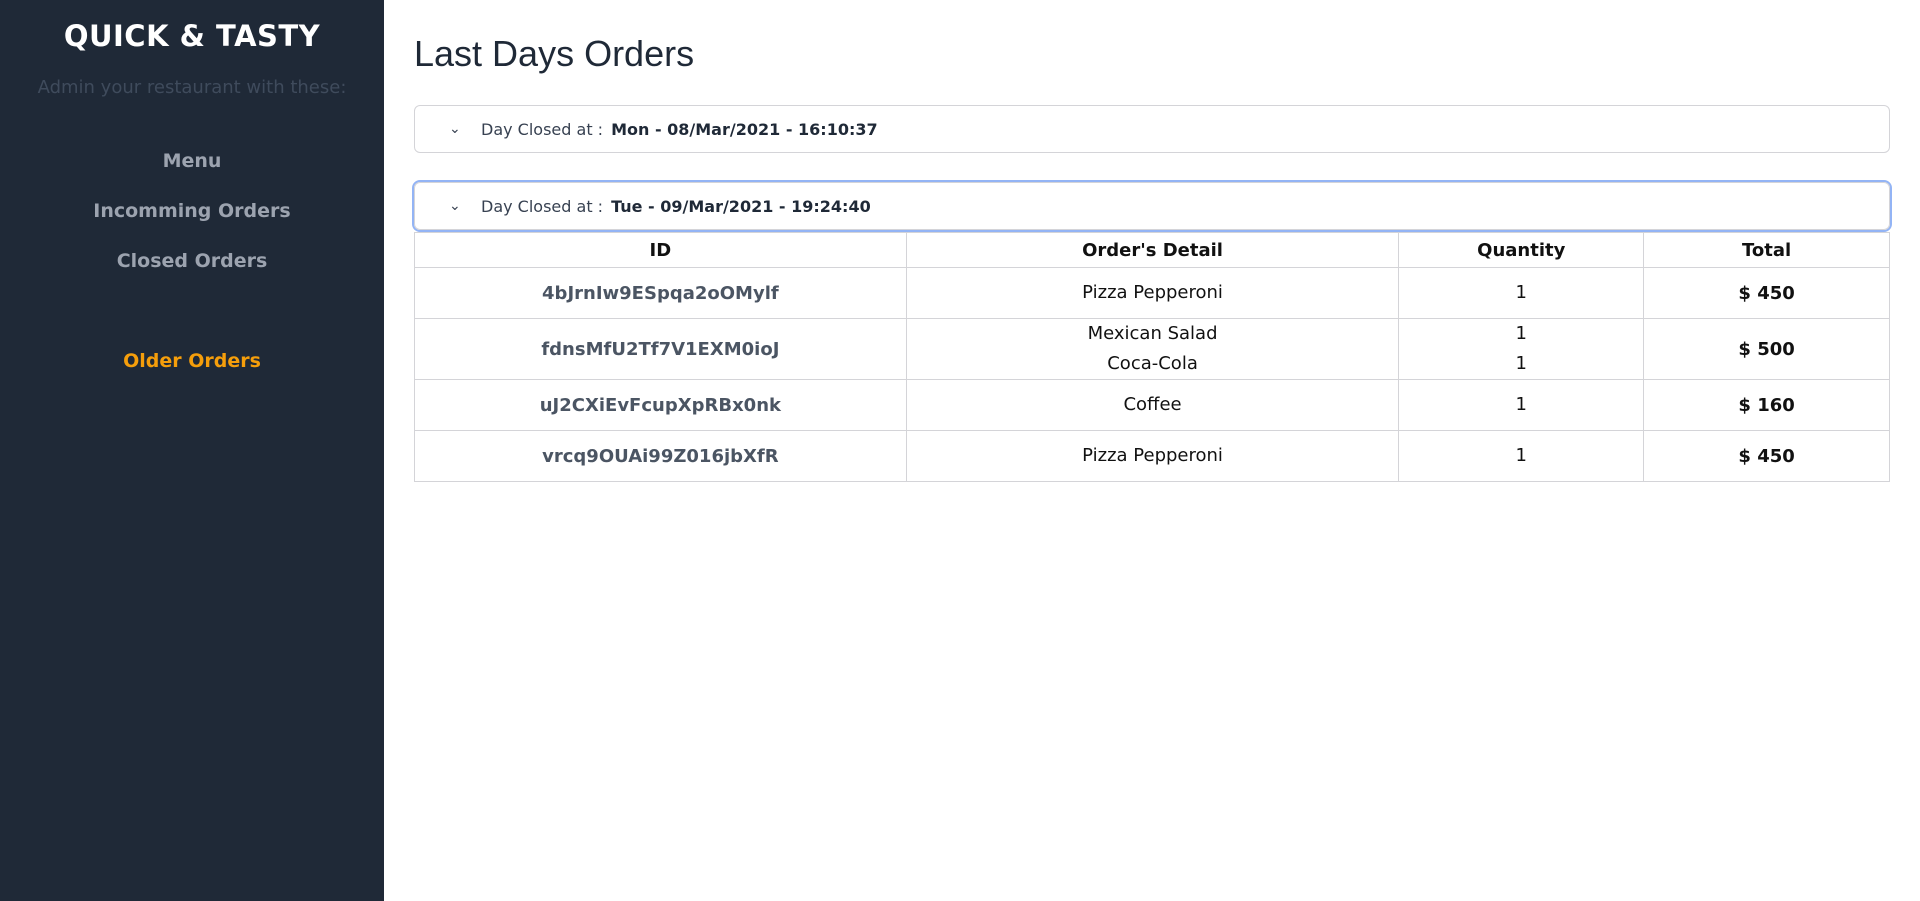  Describe the element at coordinates (192, 211) in the screenshot. I see `sidebar-item-incomming-orders: Incomming Orders` at that location.